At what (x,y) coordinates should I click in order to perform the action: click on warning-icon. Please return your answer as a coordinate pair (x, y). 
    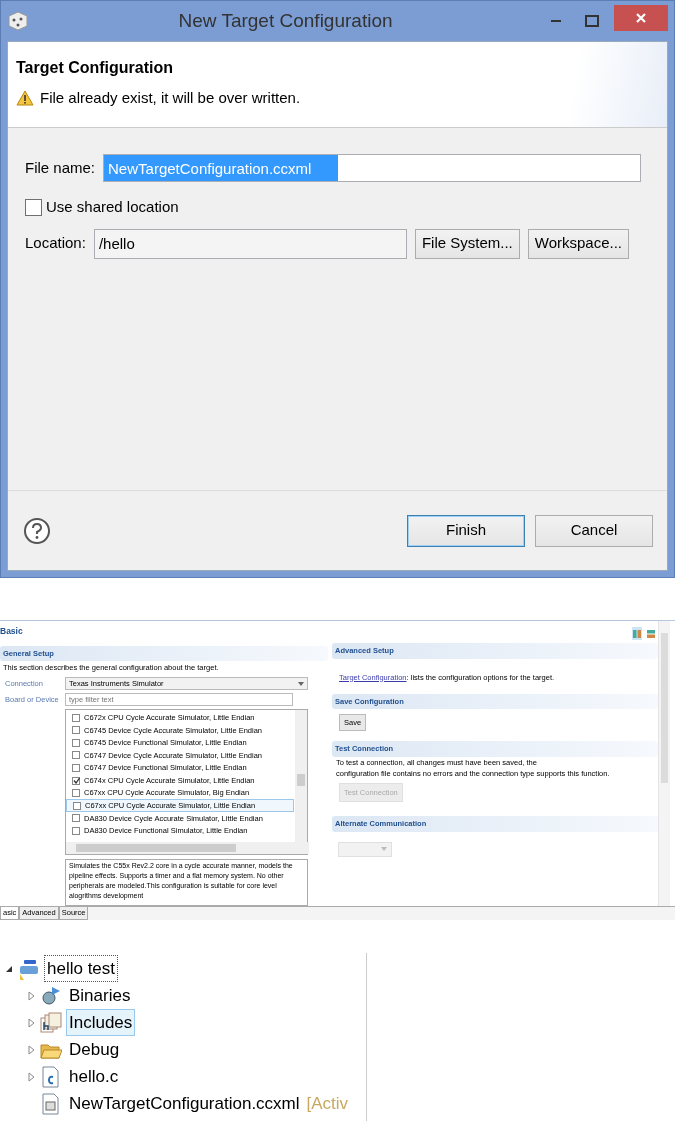
    Looking at the image, I should click on (25, 98).